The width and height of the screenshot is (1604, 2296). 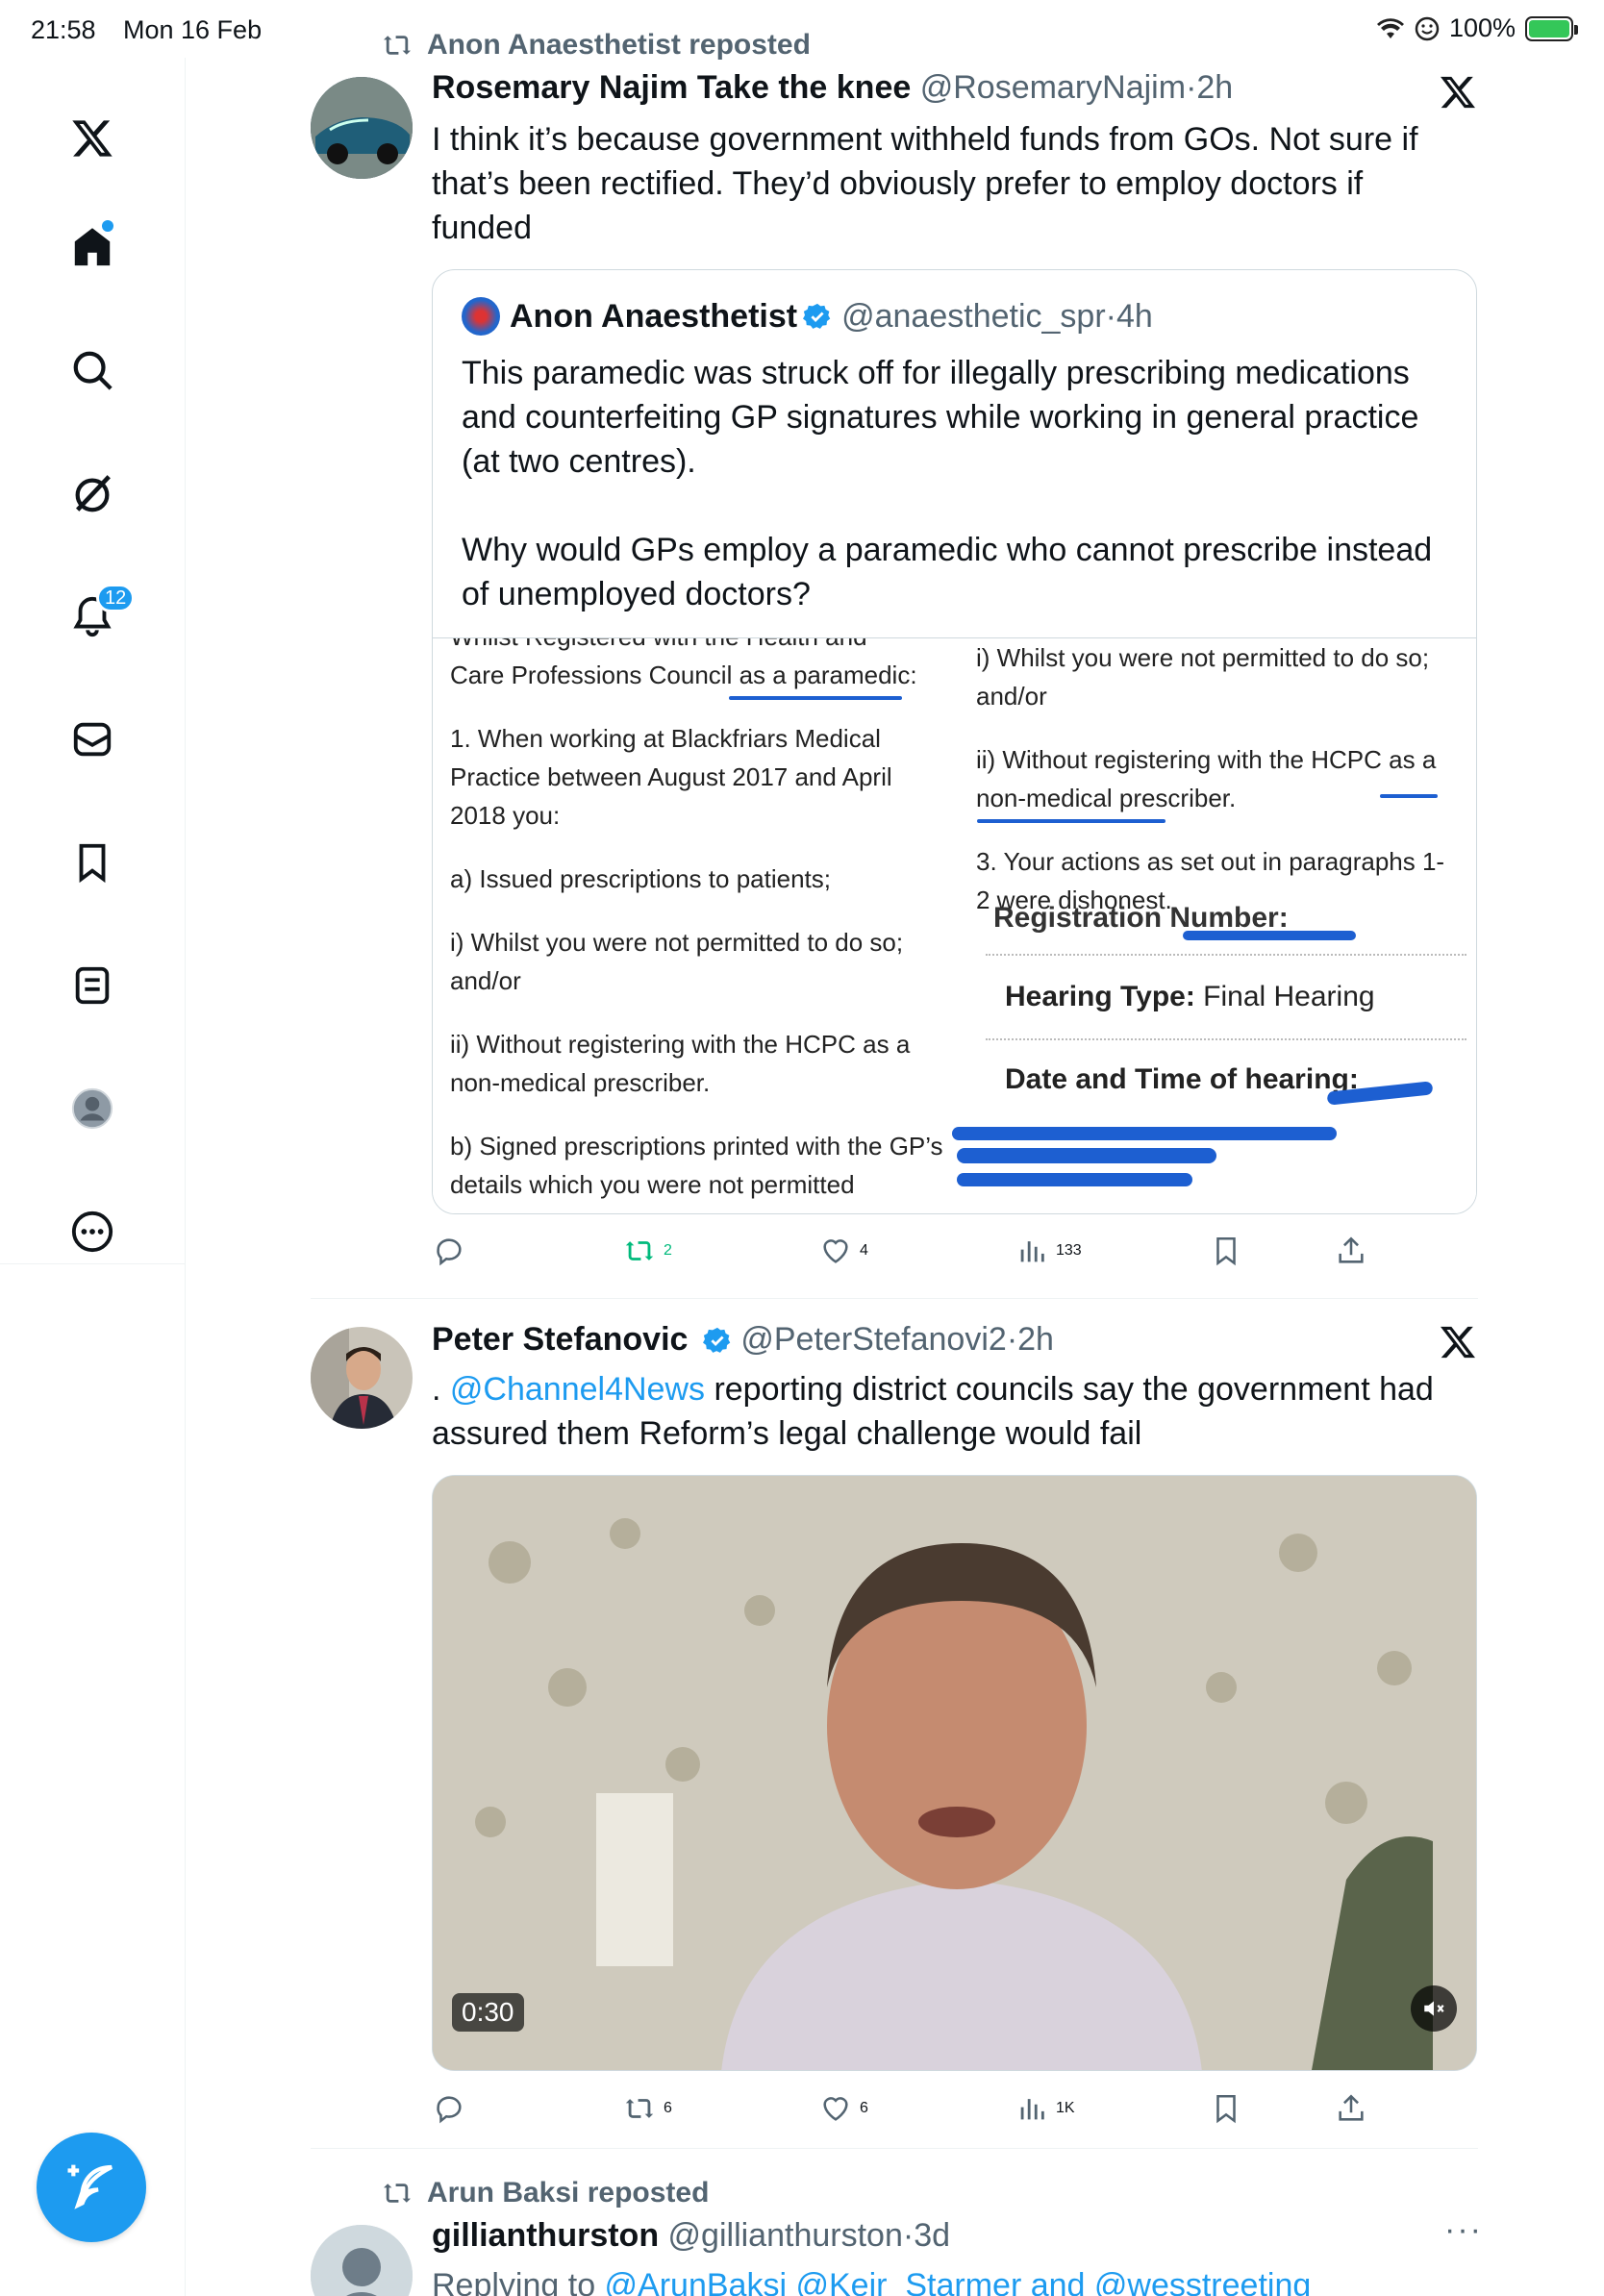 I want to click on like-button: 4, so click(x=843, y=1251).